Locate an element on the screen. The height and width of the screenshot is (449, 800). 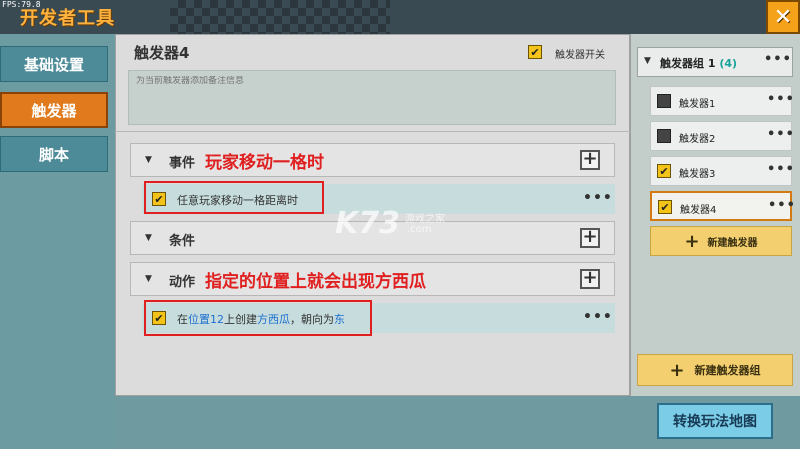
sidebar-item-basic-settings: 基础设置 is located at coordinates (54, 64).